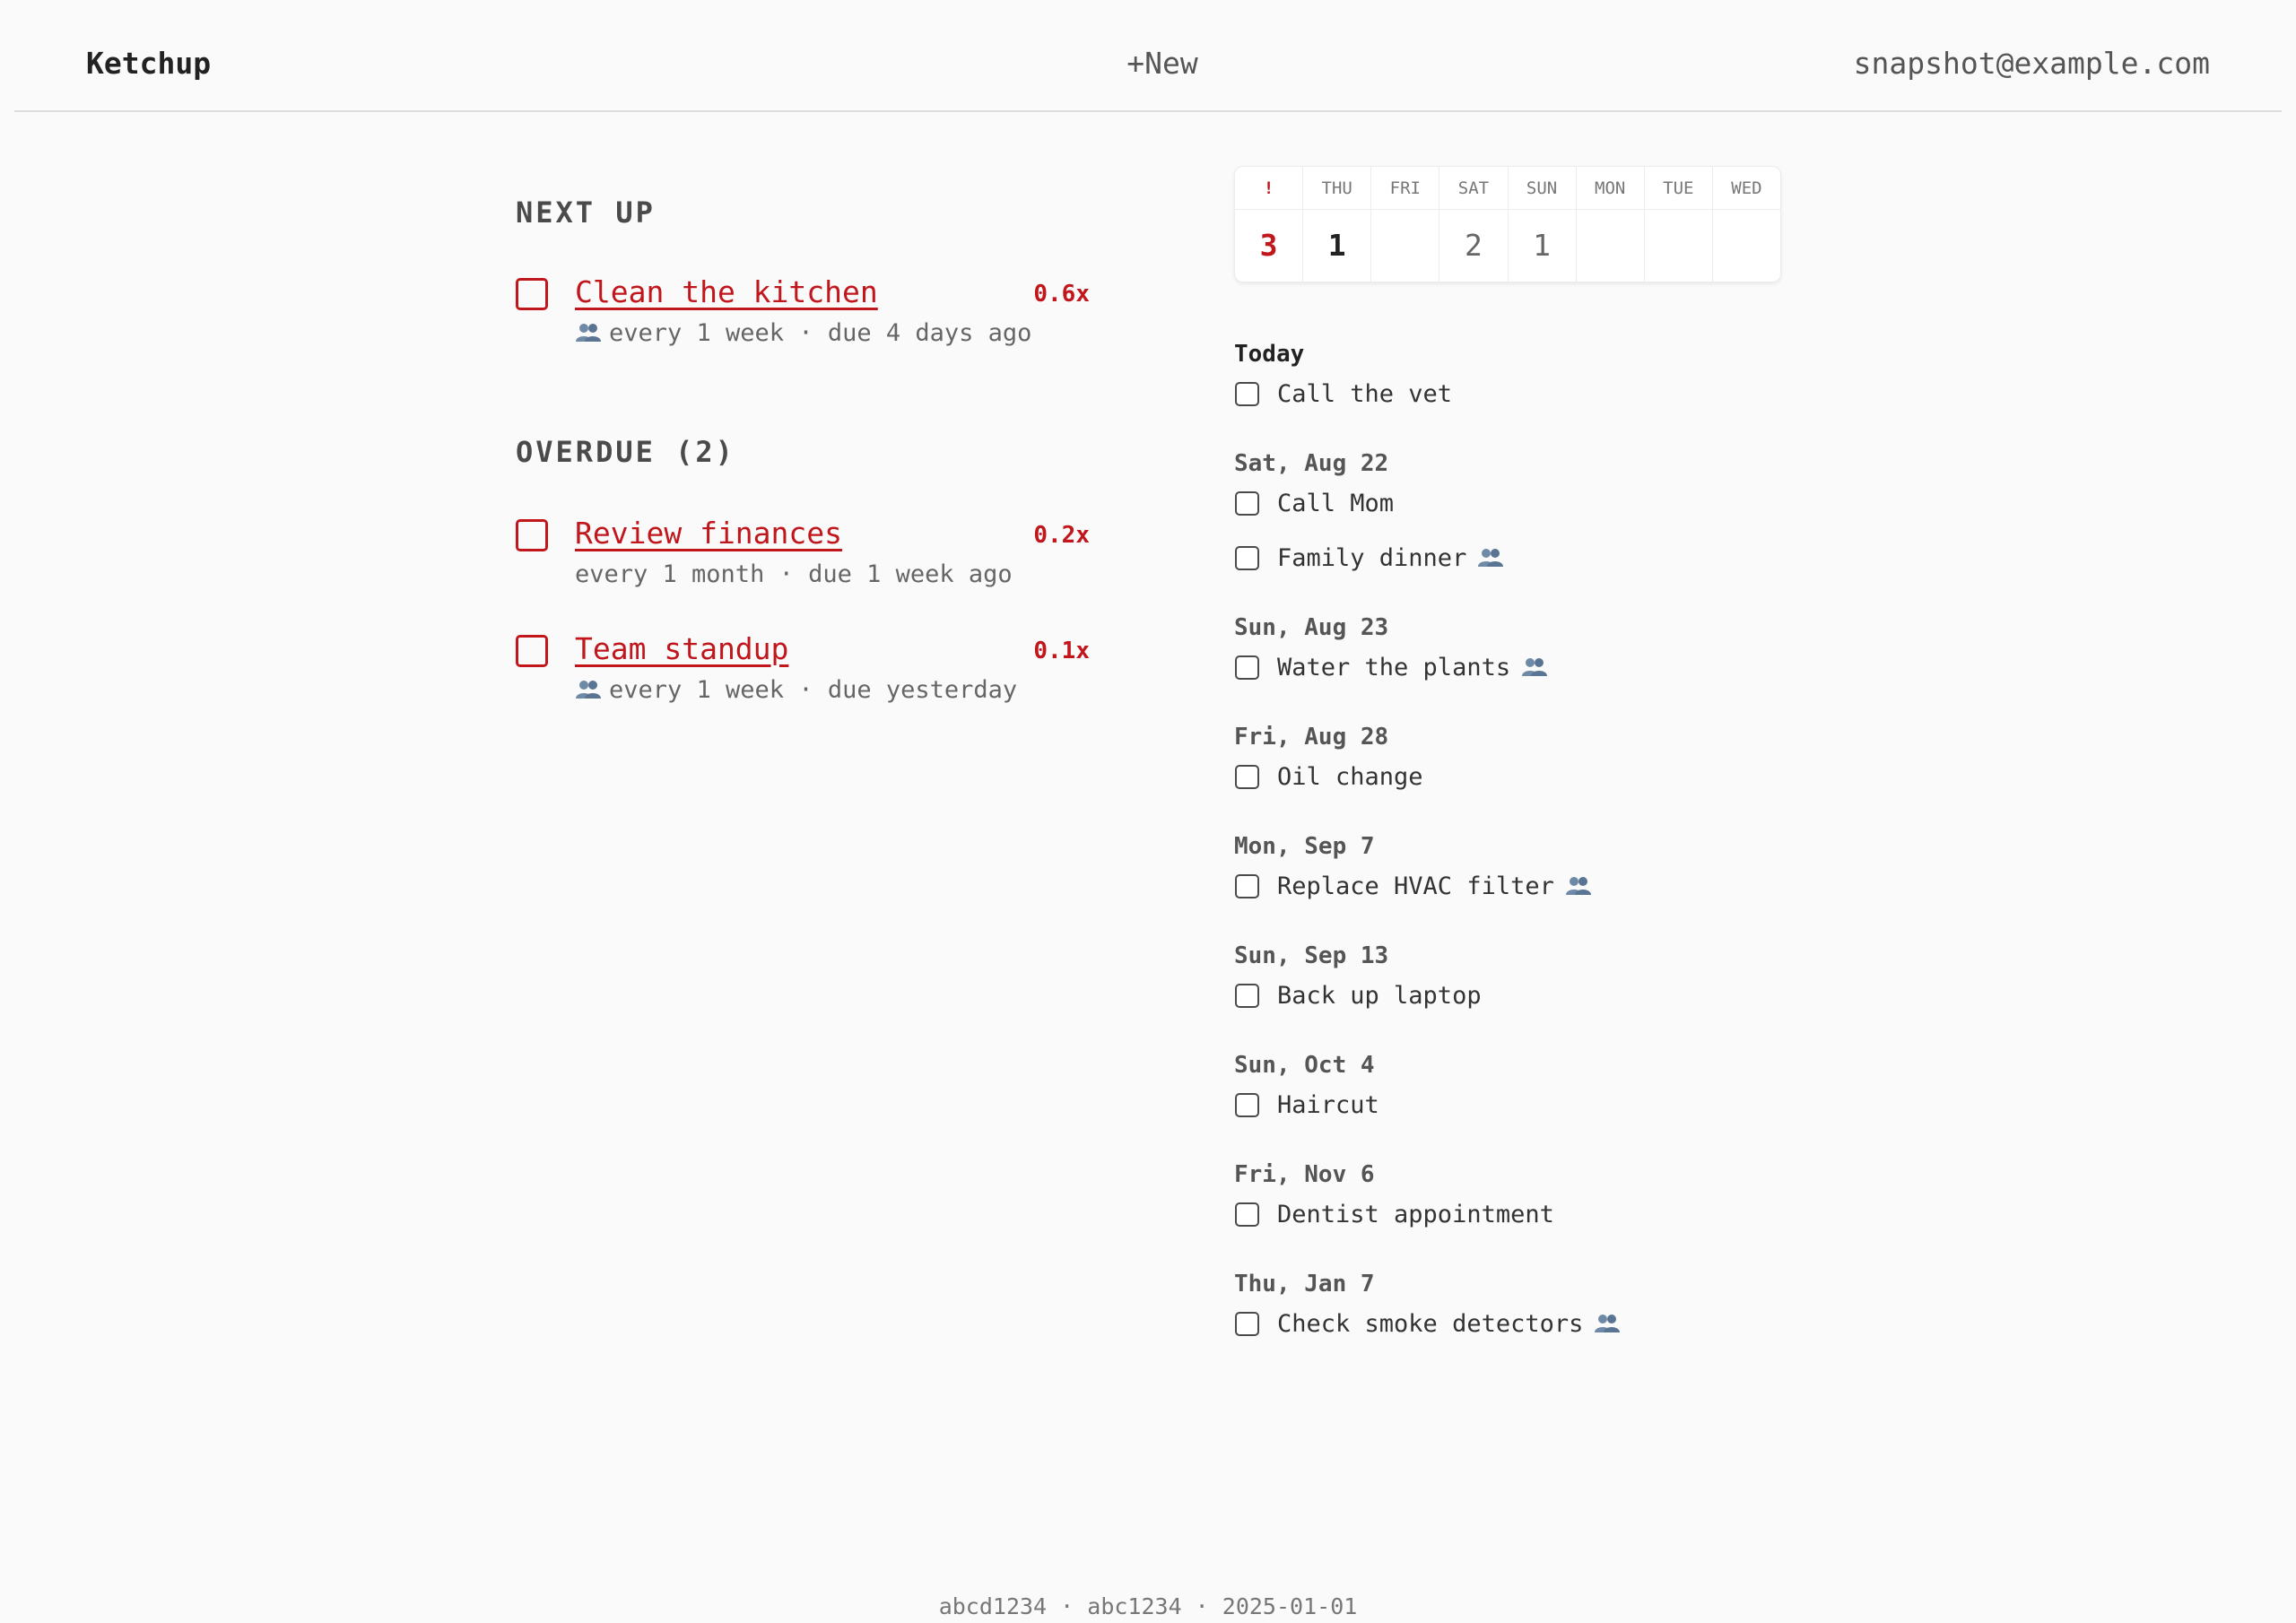 This screenshot has width=2296, height=1623. What do you see at coordinates (726, 292) in the screenshot?
I see `task-name-link: Clean the kitchen` at bounding box center [726, 292].